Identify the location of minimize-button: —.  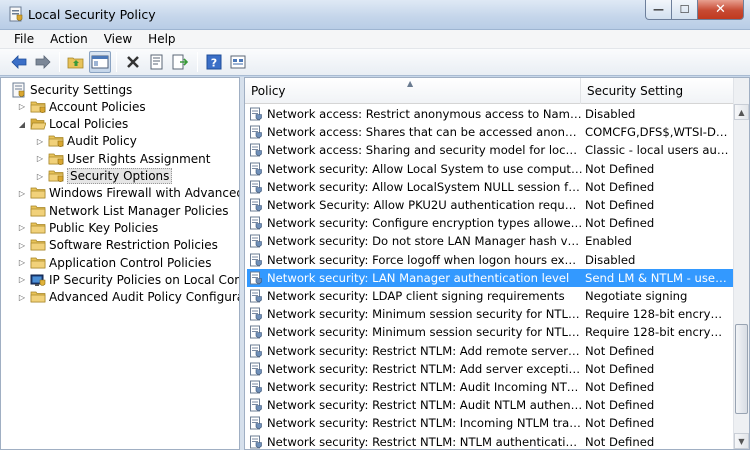
(658, 10).